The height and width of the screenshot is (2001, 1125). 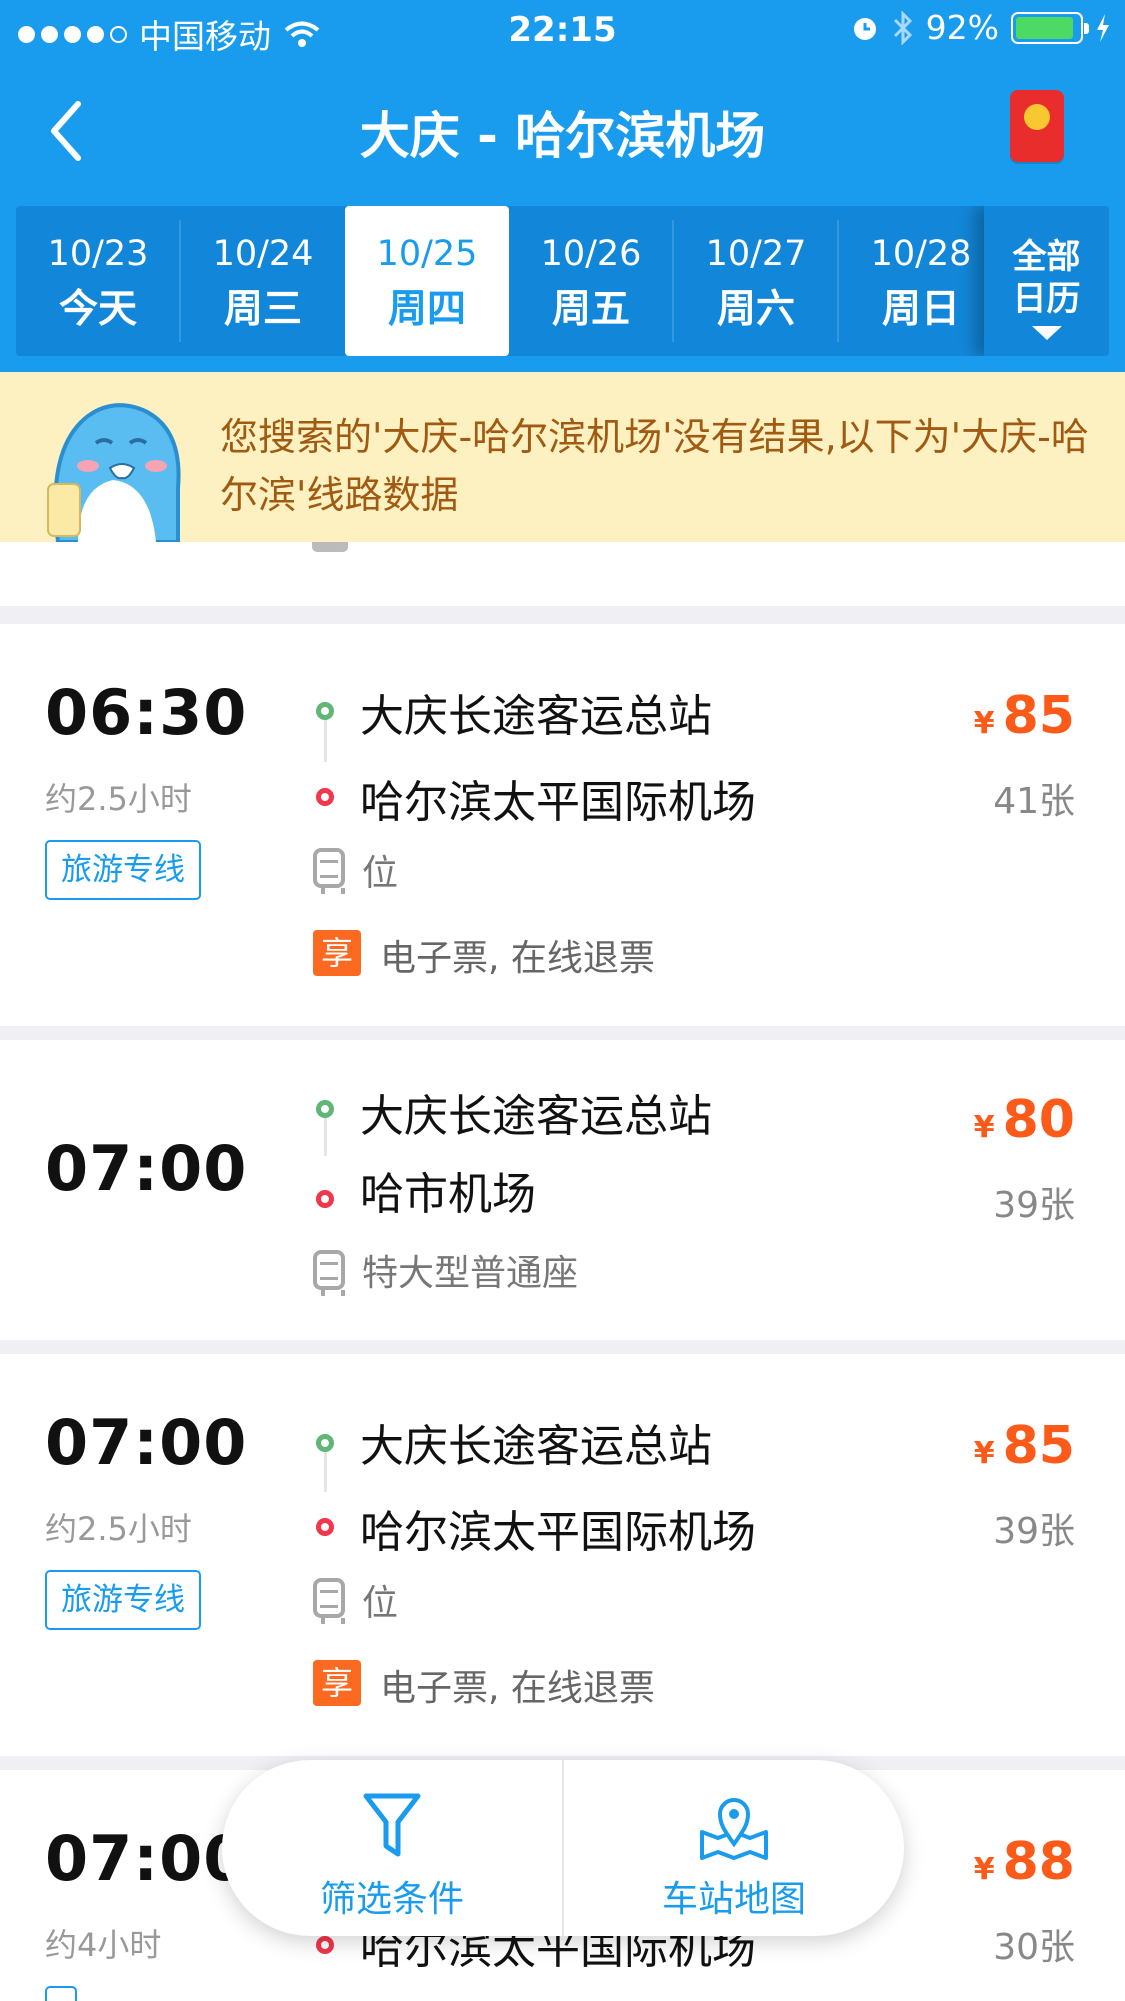 I want to click on duration: 约4小时, so click(x=103, y=1945).